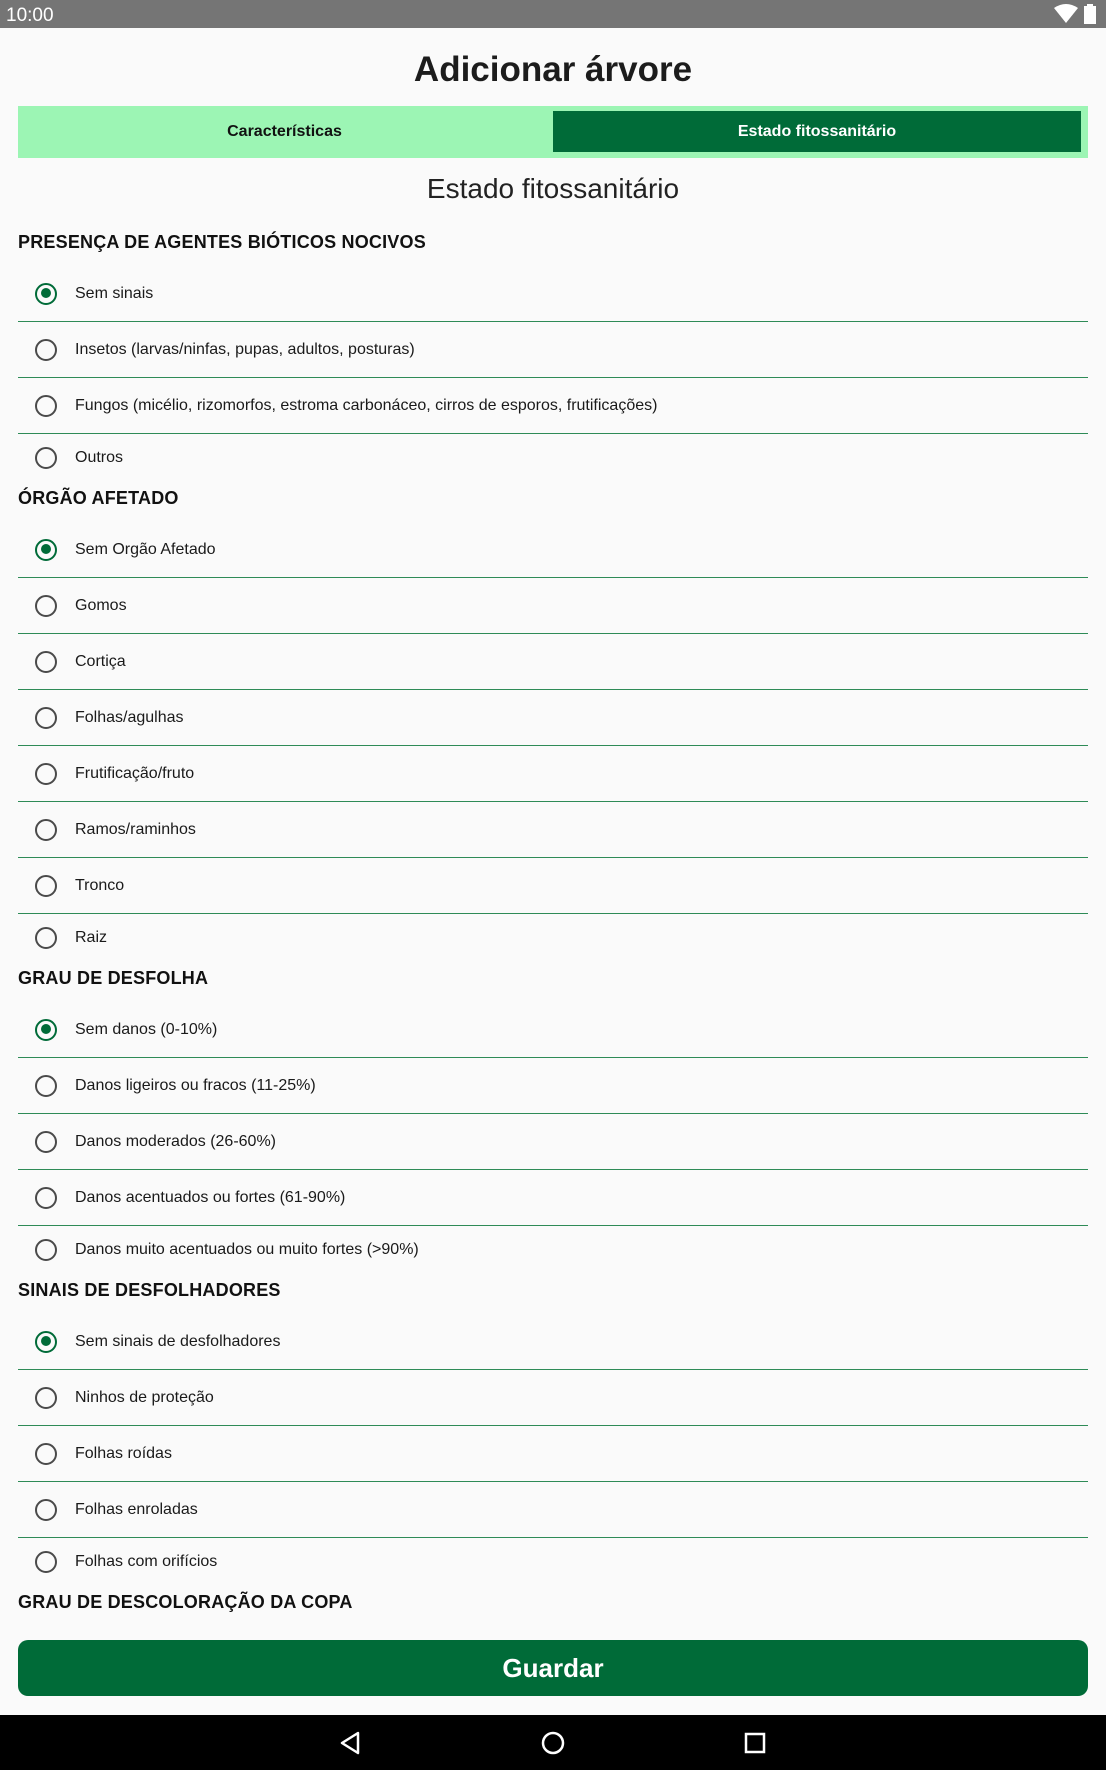  What do you see at coordinates (817, 131) in the screenshot?
I see `tab-estado-fitossanitario: Estado fitossanitário` at bounding box center [817, 131].